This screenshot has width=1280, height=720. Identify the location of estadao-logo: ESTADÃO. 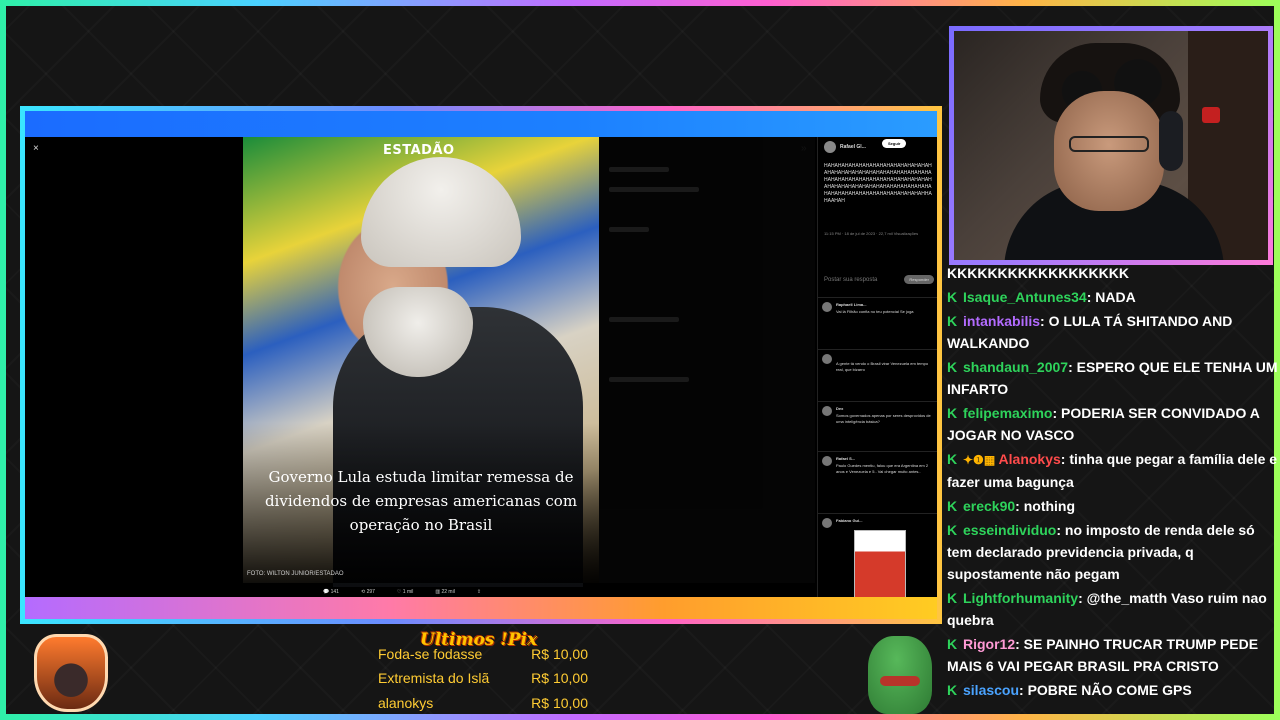
(419, 150).